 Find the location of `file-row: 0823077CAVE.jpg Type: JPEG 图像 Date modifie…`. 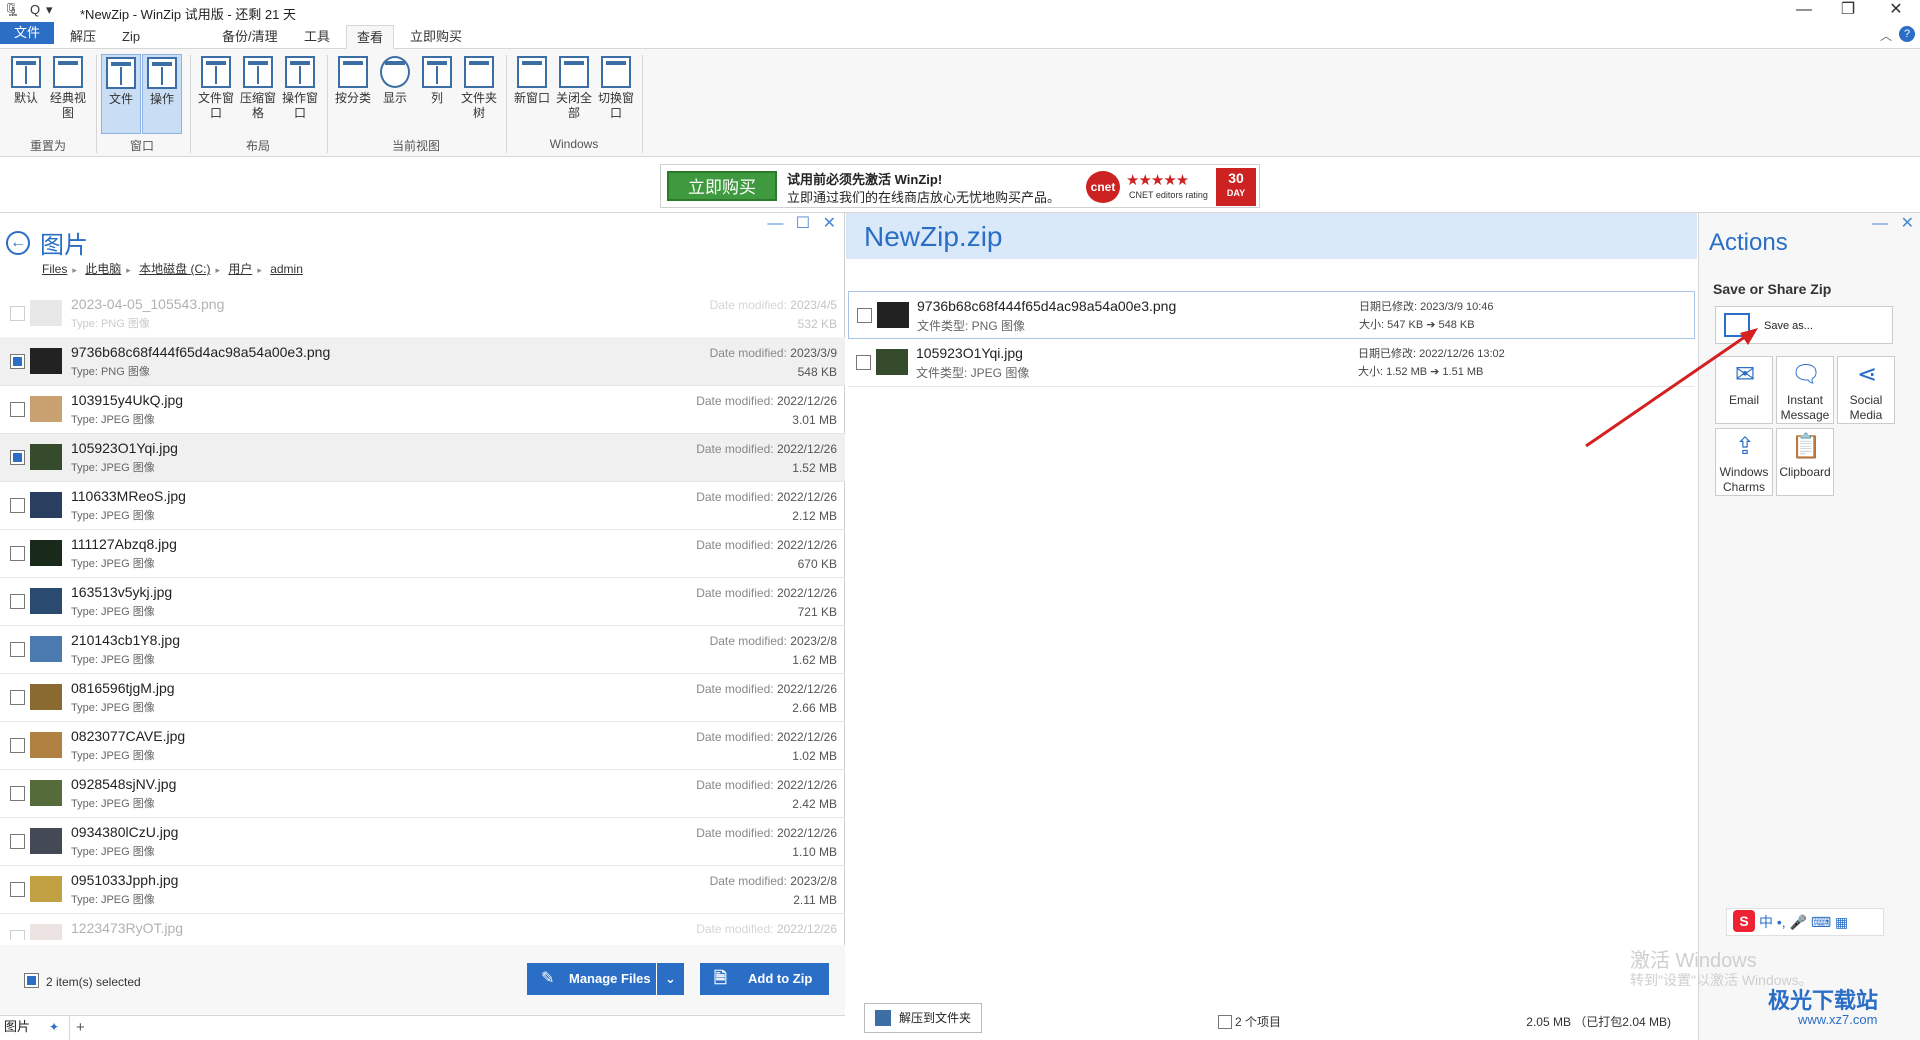

file-row: 0823077CAVE.jpg Type: JPEG 图像 Date modifie… is located at coordinates (422, 746).